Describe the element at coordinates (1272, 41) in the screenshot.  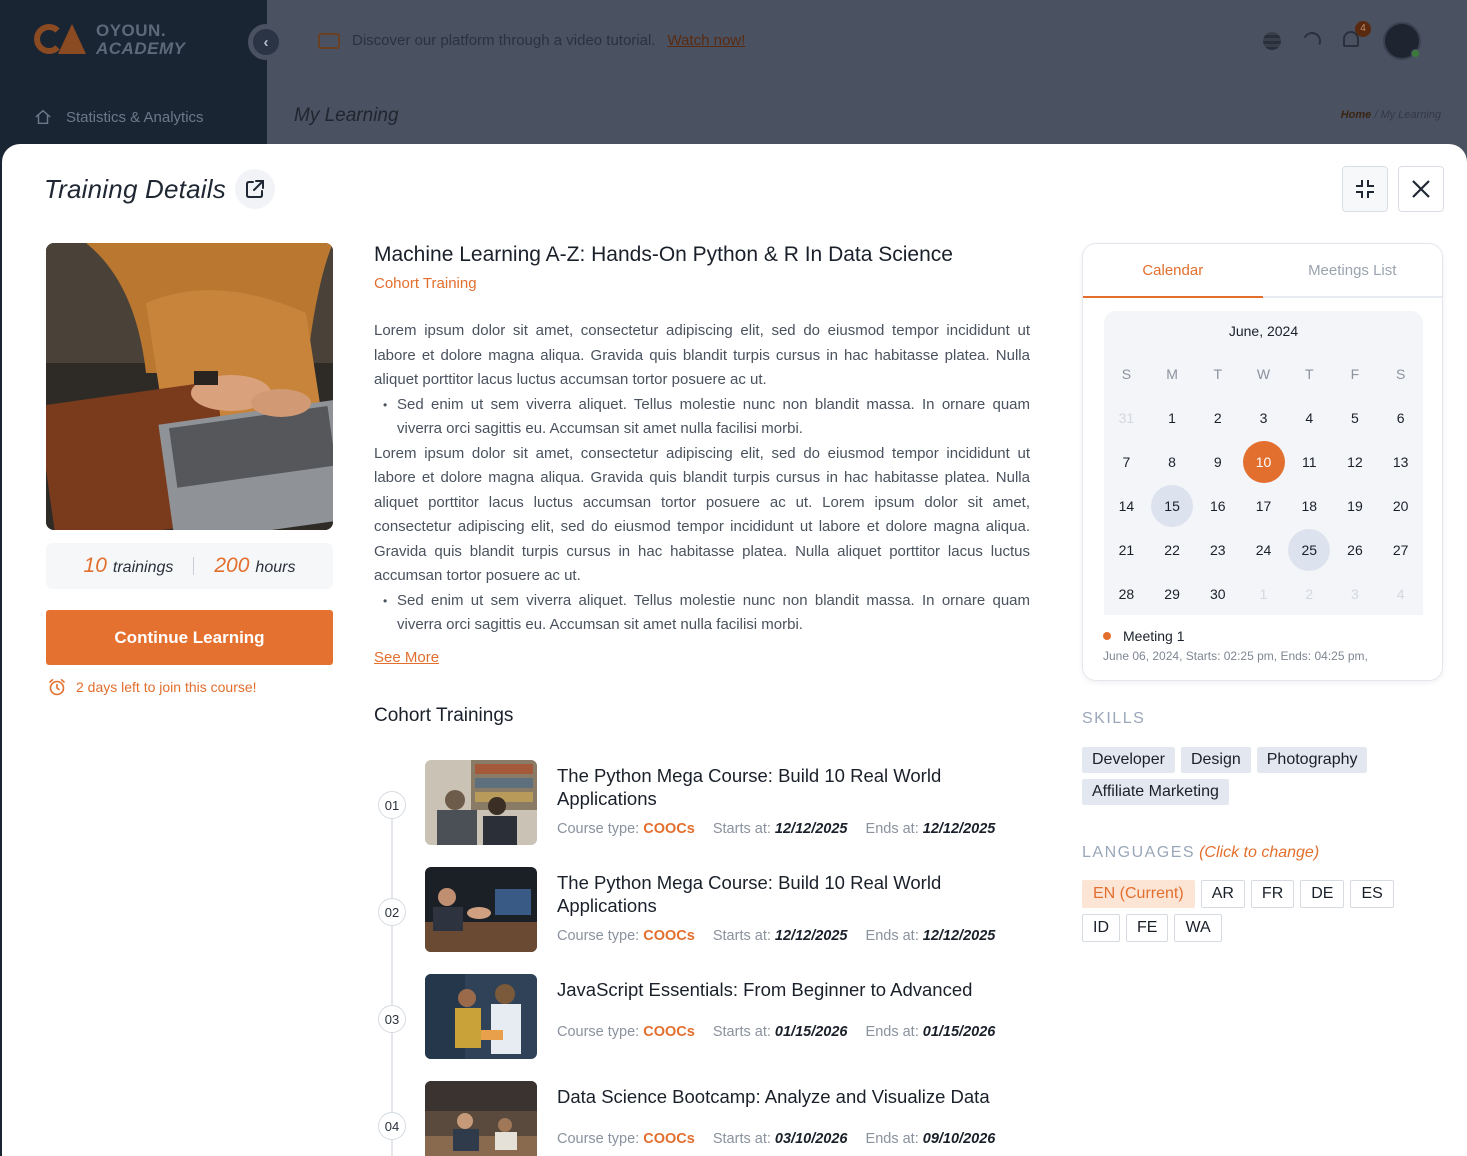
I see `us-flag-icon` at that location.